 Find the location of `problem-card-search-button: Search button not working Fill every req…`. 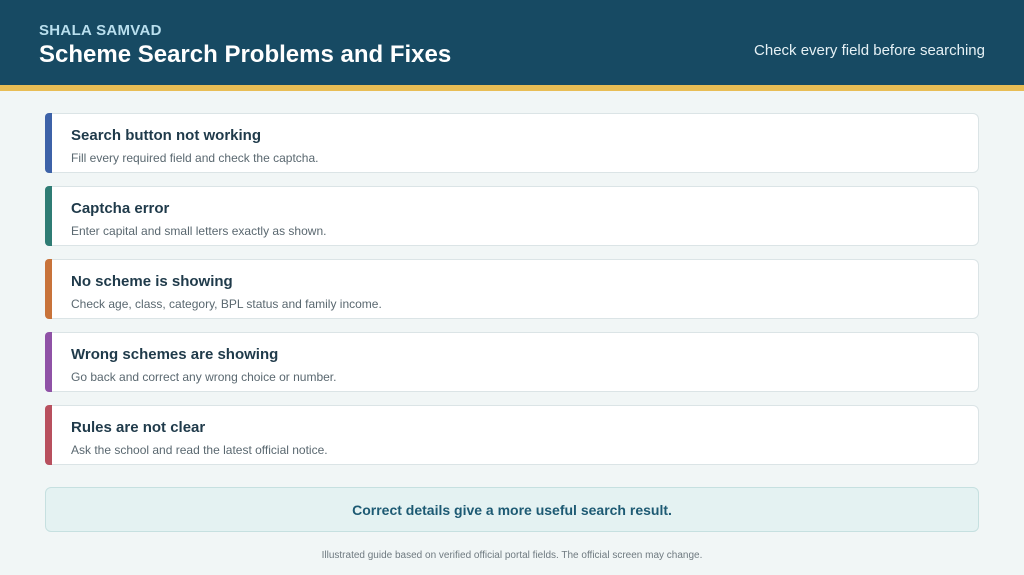

problem-card-search-button: Search button not working Fill every req… is located at coordinates (512, 143).